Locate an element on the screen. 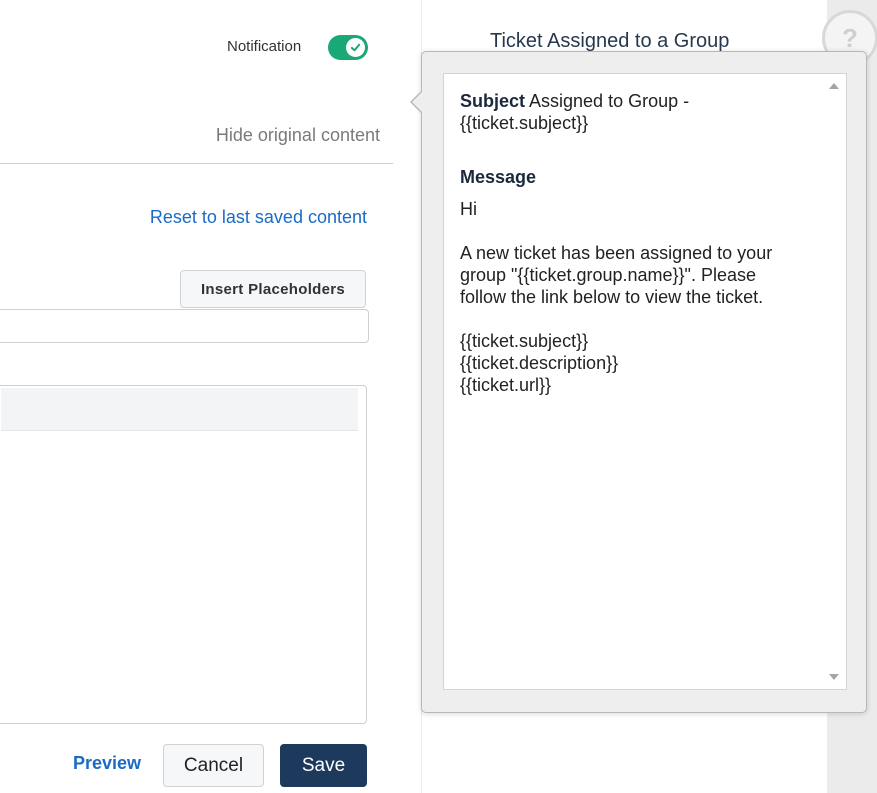  preview-link: Preview is located at coordinates (107, 763).